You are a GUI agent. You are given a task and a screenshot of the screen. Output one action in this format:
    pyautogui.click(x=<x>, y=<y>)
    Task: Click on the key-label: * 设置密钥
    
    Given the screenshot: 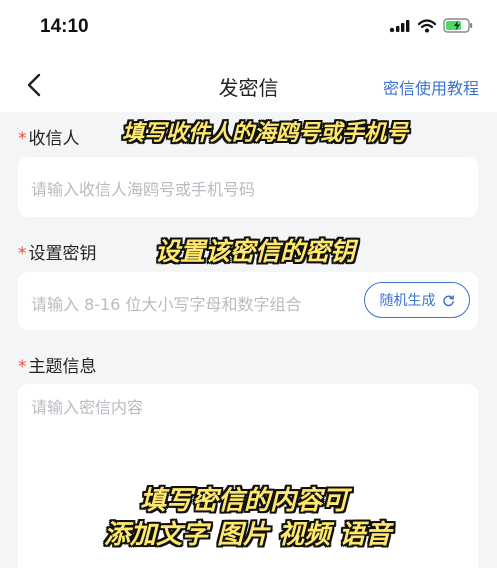 What is the action you would take?
    pyautogui.click(x=57, y=251)
    